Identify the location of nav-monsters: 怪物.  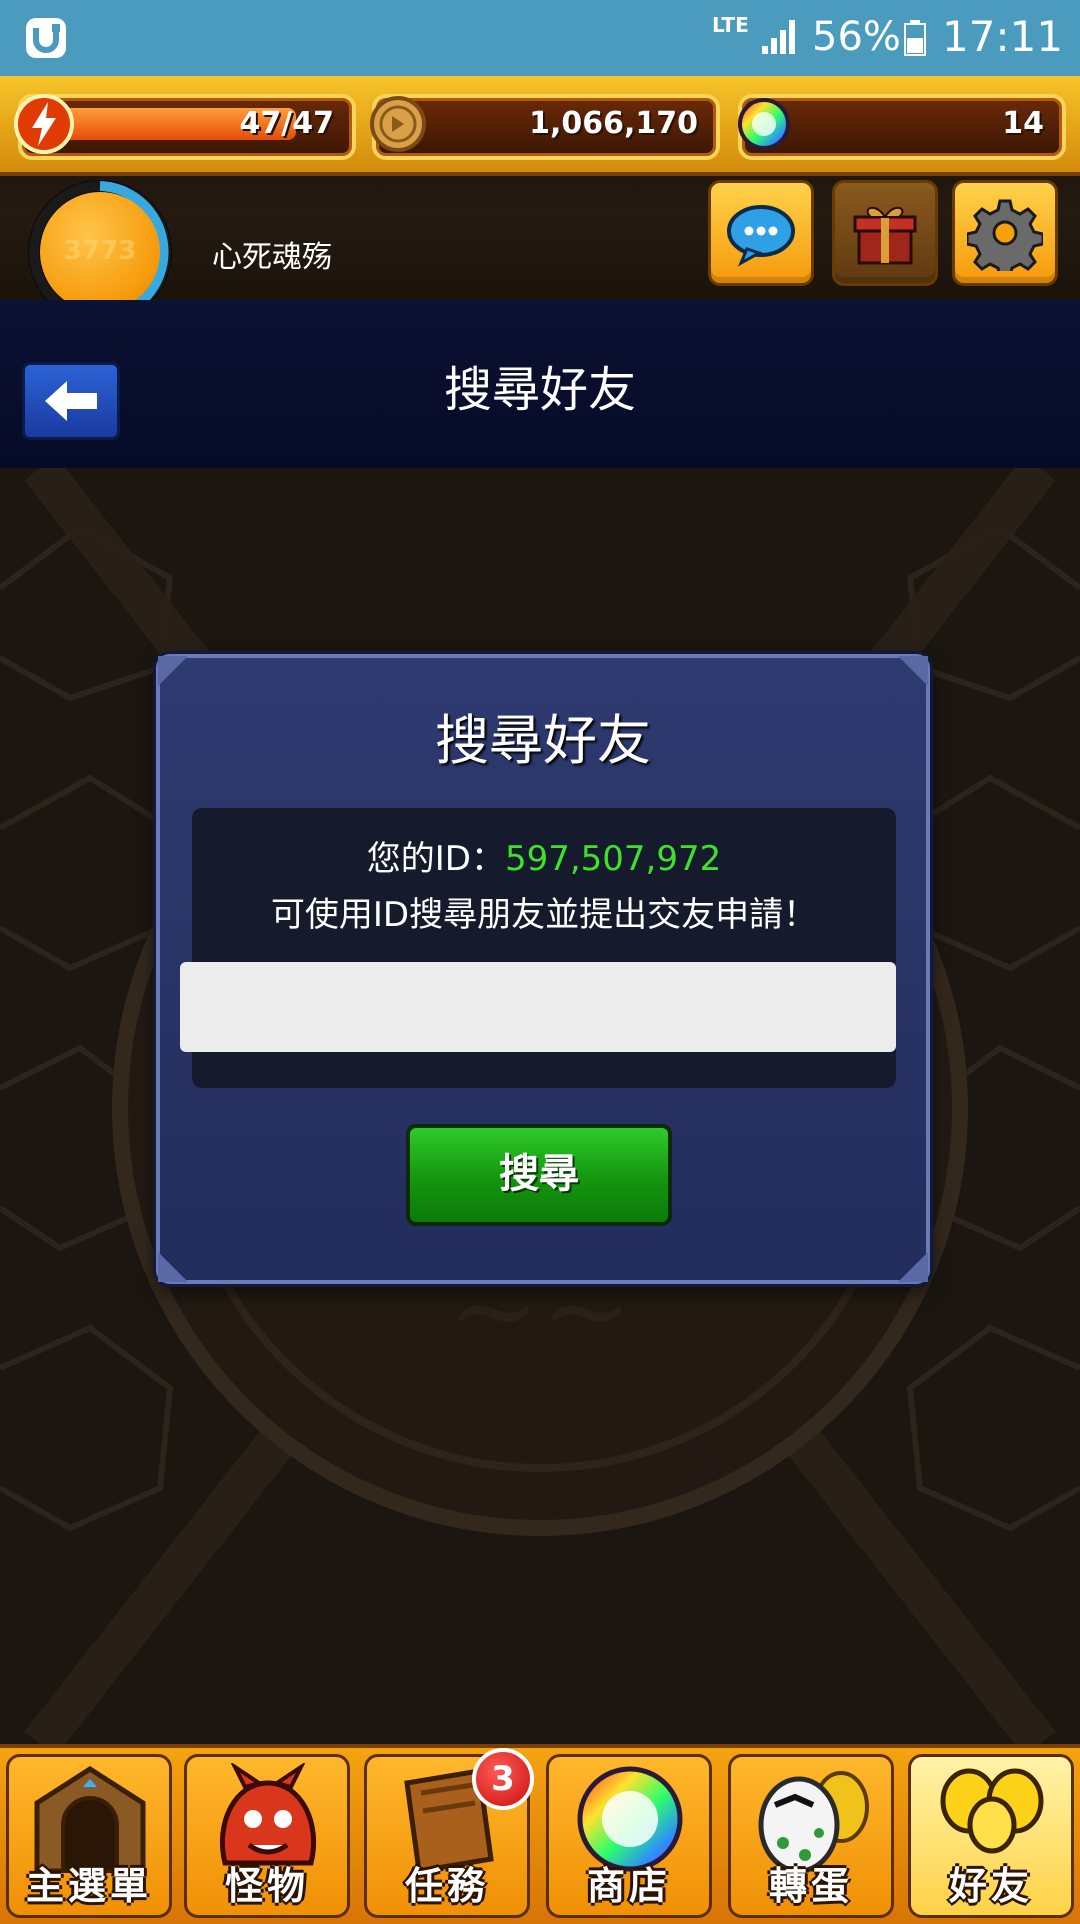
(267, 1836).